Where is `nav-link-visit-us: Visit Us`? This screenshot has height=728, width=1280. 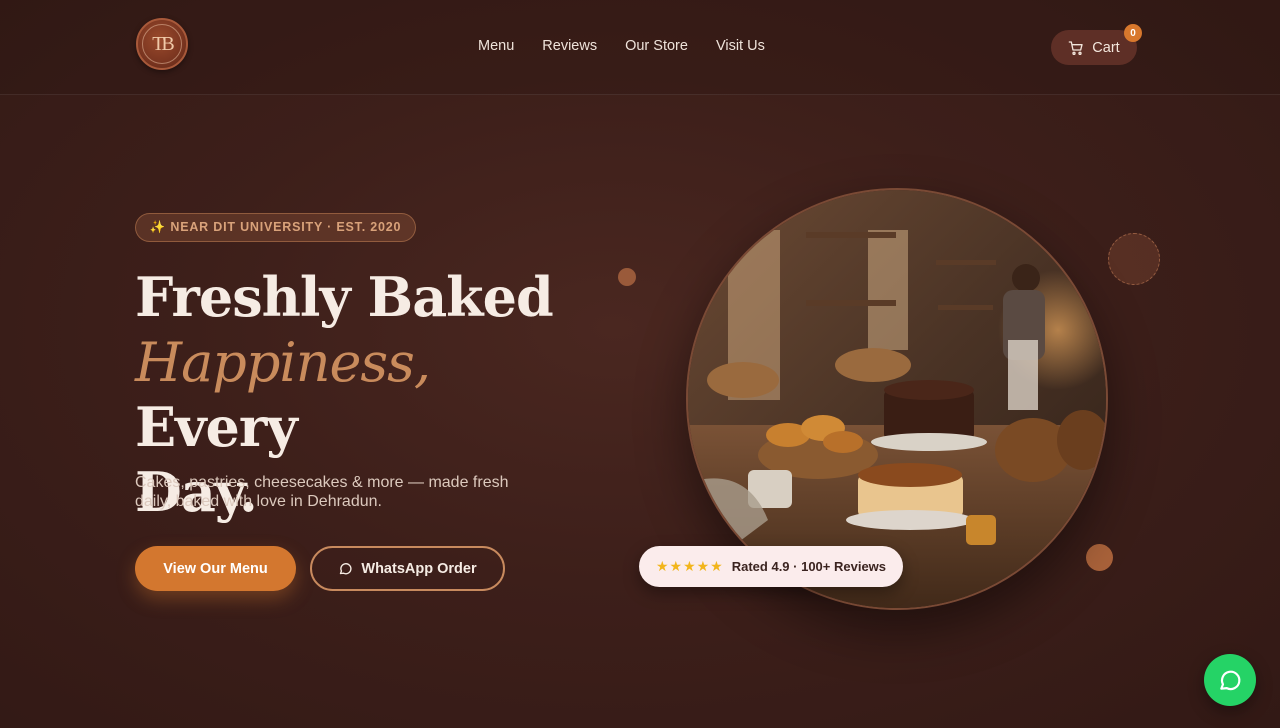
nav-link-visit-us: Visit Us is located at coordinates (740, 46).